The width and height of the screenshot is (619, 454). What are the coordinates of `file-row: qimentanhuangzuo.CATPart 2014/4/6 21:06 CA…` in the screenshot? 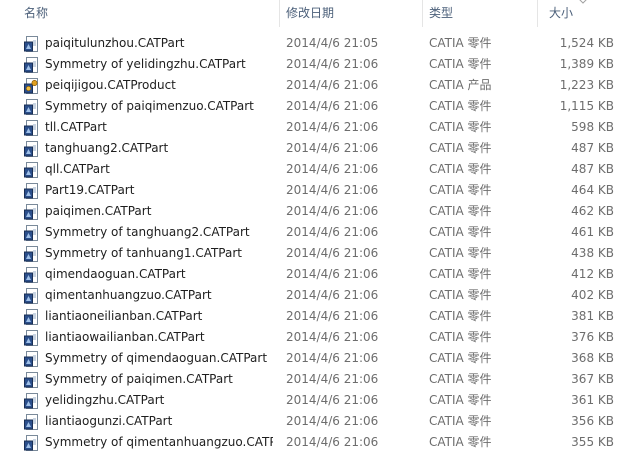 It's located at (309, 295).